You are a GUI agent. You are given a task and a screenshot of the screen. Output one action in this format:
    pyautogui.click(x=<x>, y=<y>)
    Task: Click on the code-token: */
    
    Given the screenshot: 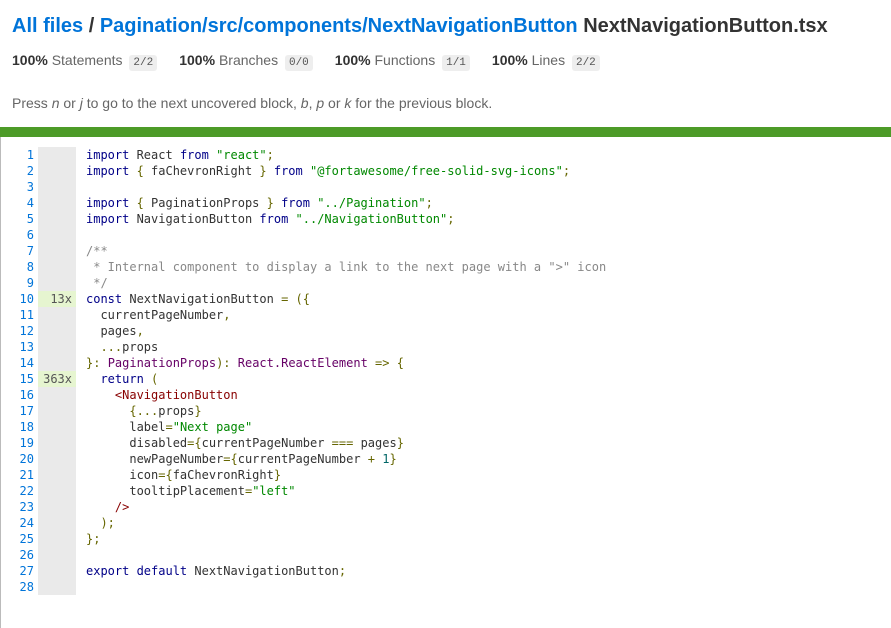 What is the action you would take?
    pyautogui.click(x=97, y=283)
    